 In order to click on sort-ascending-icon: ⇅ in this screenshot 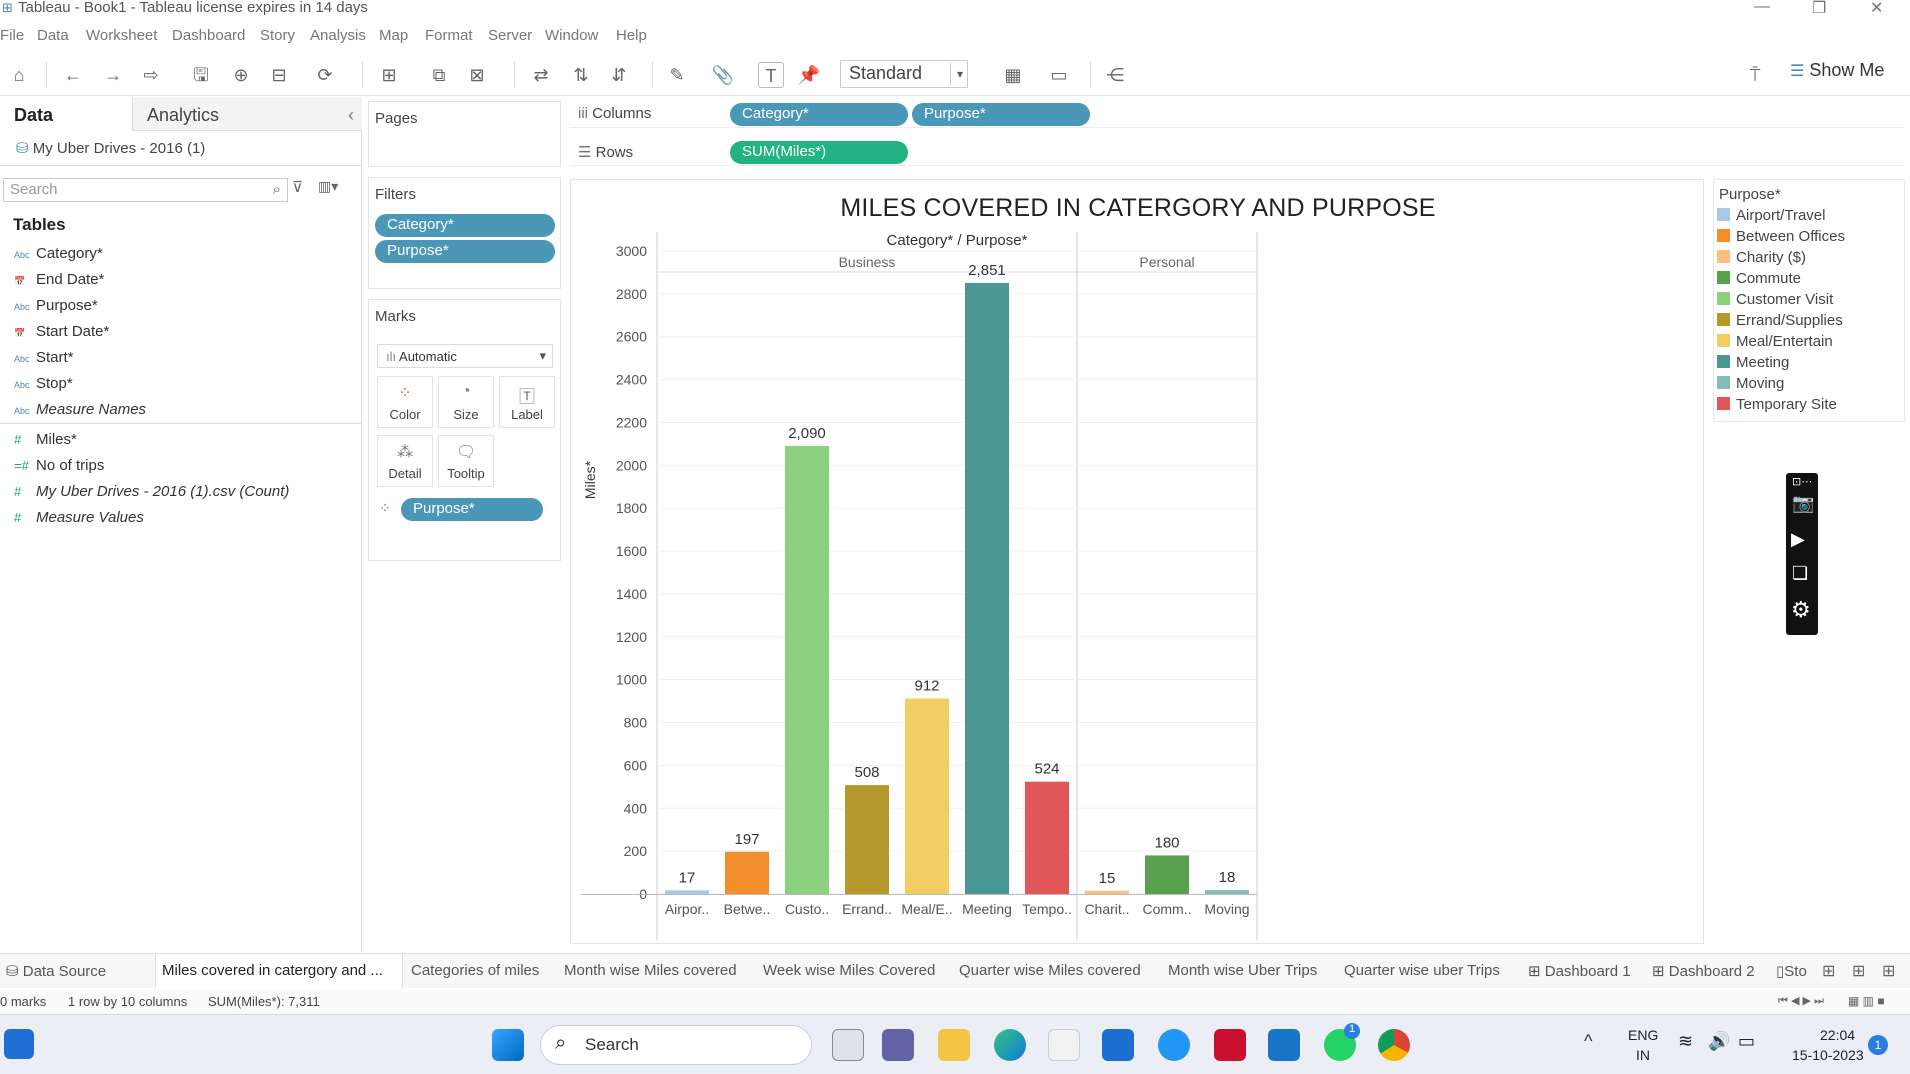, I will do `click(581, 75)`.